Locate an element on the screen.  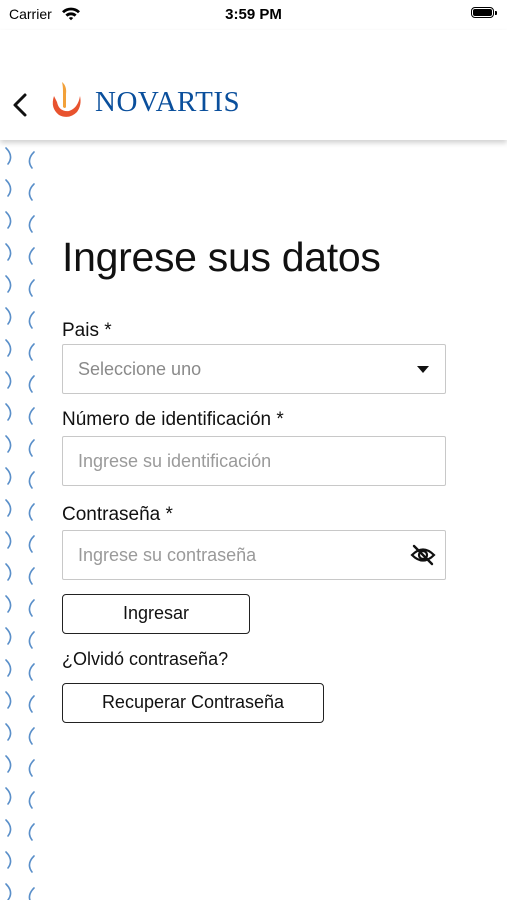
password-placeholder: Ingrese su contraseña is located at coordinates (167, 555).